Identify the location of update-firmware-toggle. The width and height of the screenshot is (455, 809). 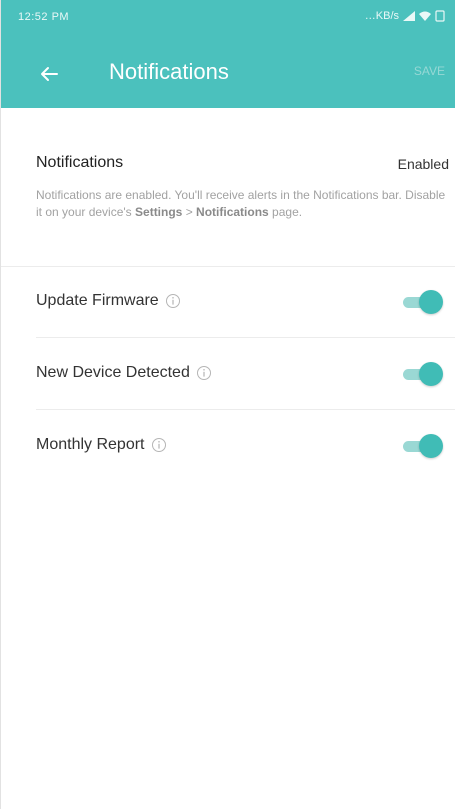
(423, 302).